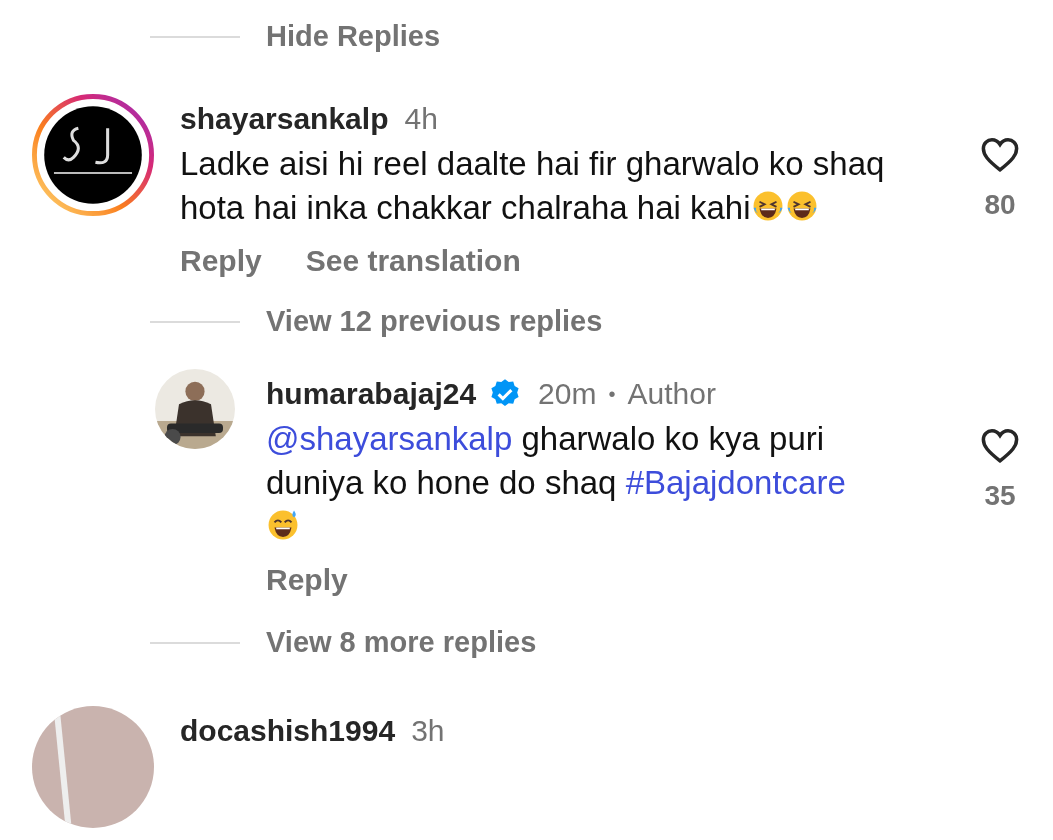  What do you see at coordinates (353, 37) in the screenshot?
I see `replies-toggle: Hide Replies` at bounding box center [353, 37].